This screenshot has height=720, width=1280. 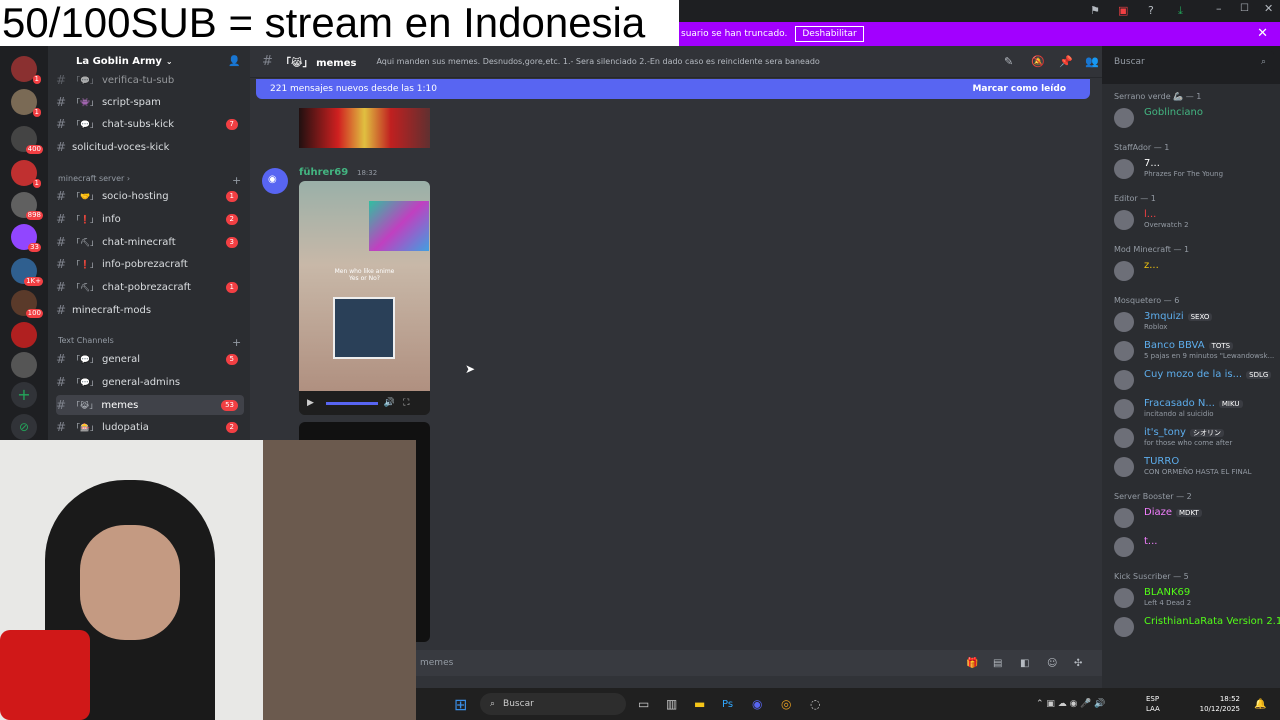 I want to click on search-input: Buscar ⌕, so click(x=1188, y=62).